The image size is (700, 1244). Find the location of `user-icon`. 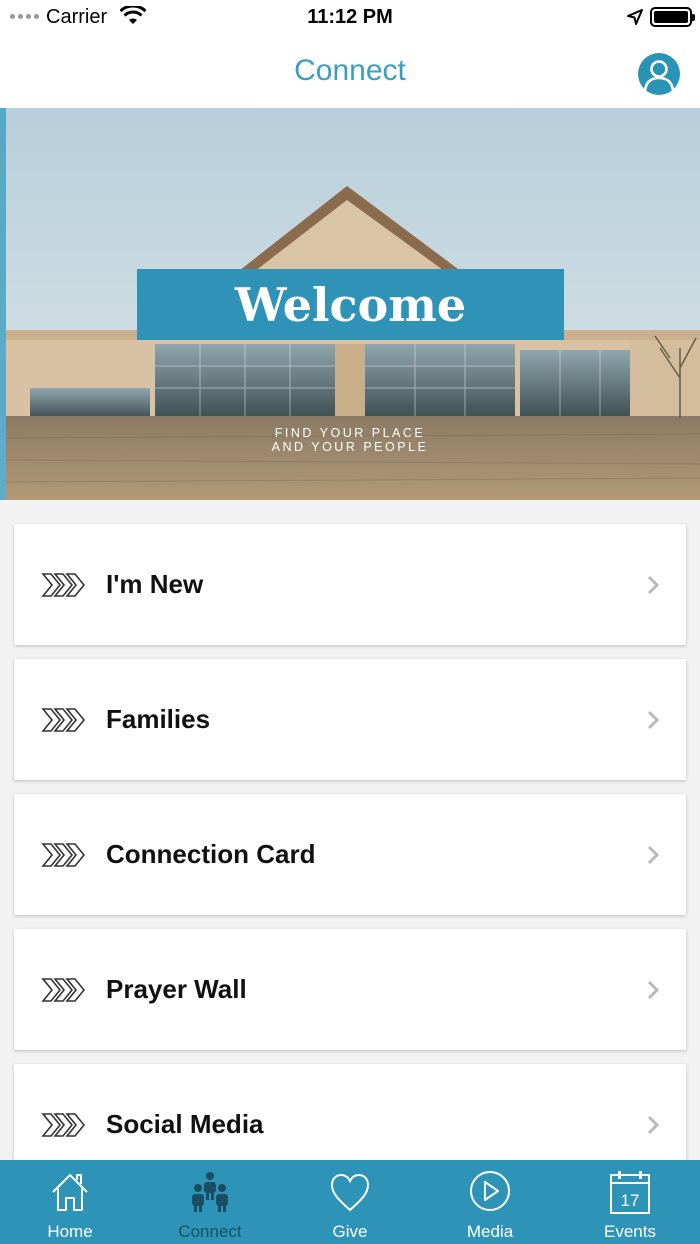

user-icon is located at coordinates (659, 76).